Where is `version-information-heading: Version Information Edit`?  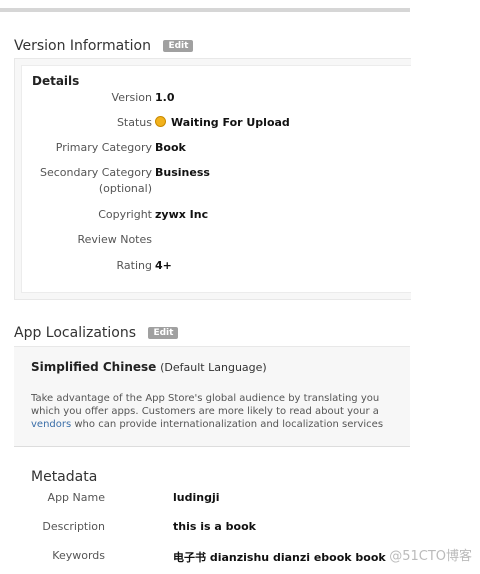
version-information-heading: Version Information Edit is located at coordinates (104, 46).